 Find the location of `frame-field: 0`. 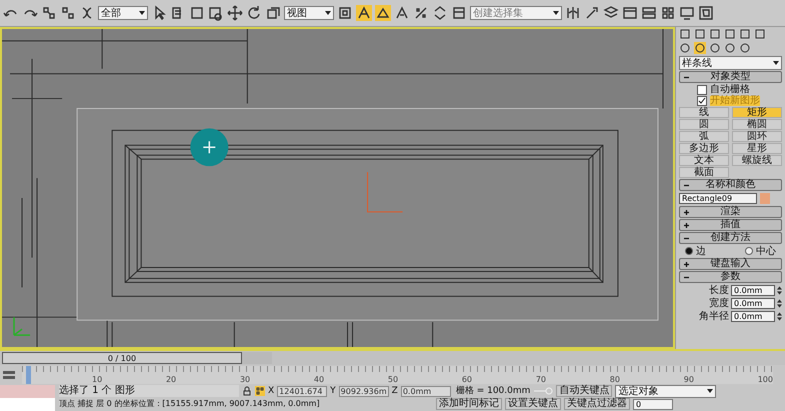

frame-field: 0 is located at coordinates (653, 404).